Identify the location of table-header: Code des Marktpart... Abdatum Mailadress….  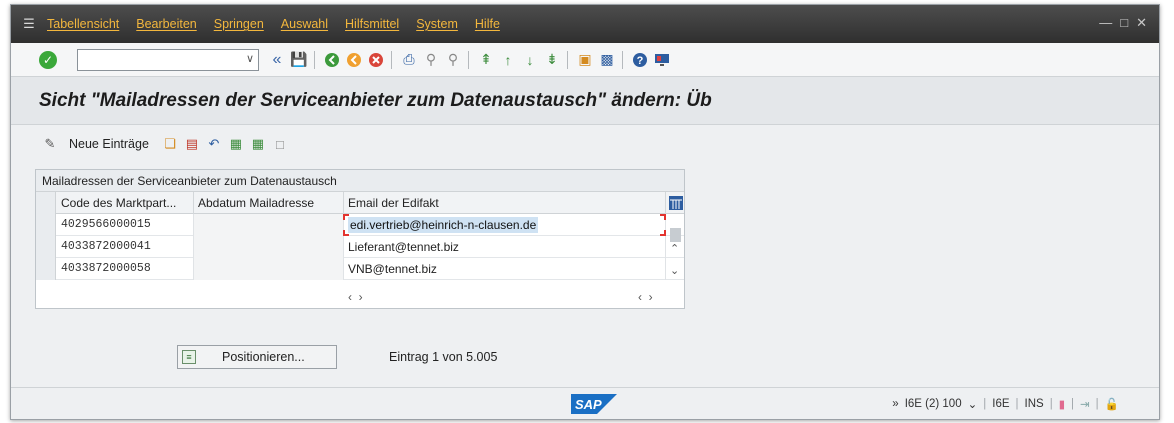
(360, 203).